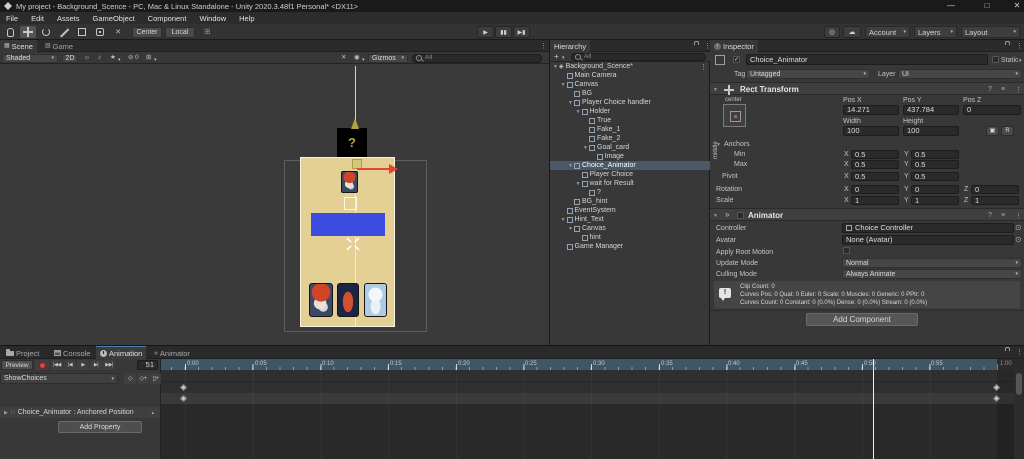  What do you see at coordinates (99, 58) in the screenshot?
I see `scene-audio-icon: ♪` at bounding box center [99, 58].